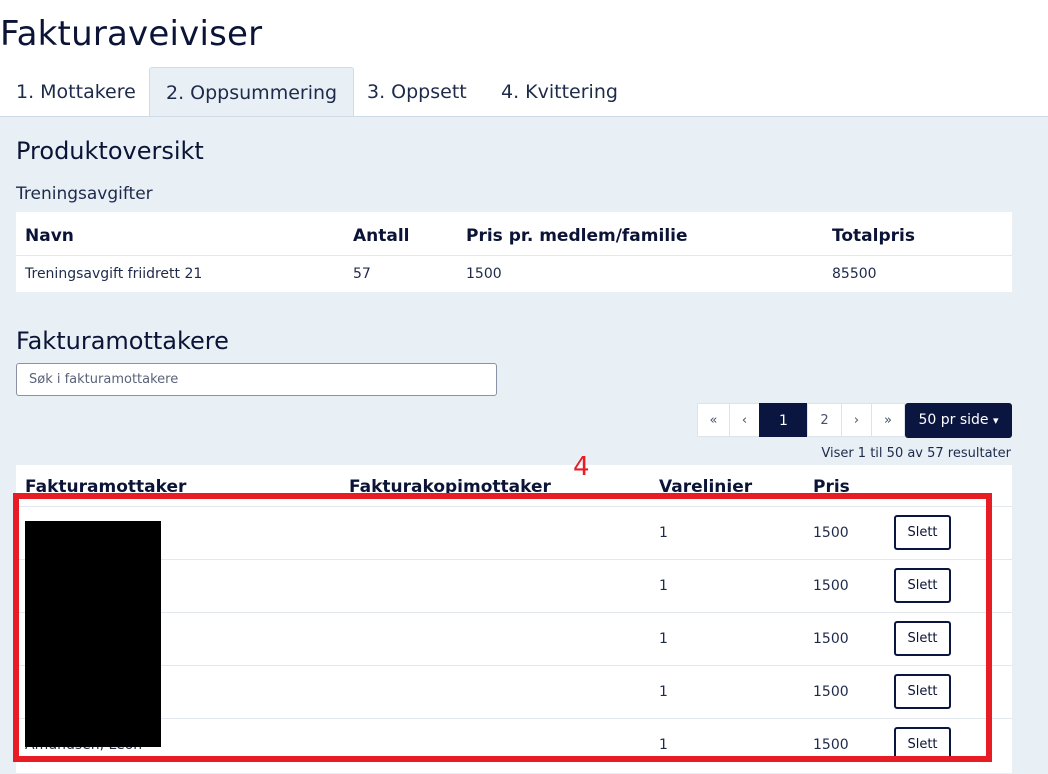 The height and width of the screenshot is (774, 1048). What do you see at coordinates (995, 420) in the screenshot?
I see `chevron-down-icon: ▾` at bounding box center [995, 420].